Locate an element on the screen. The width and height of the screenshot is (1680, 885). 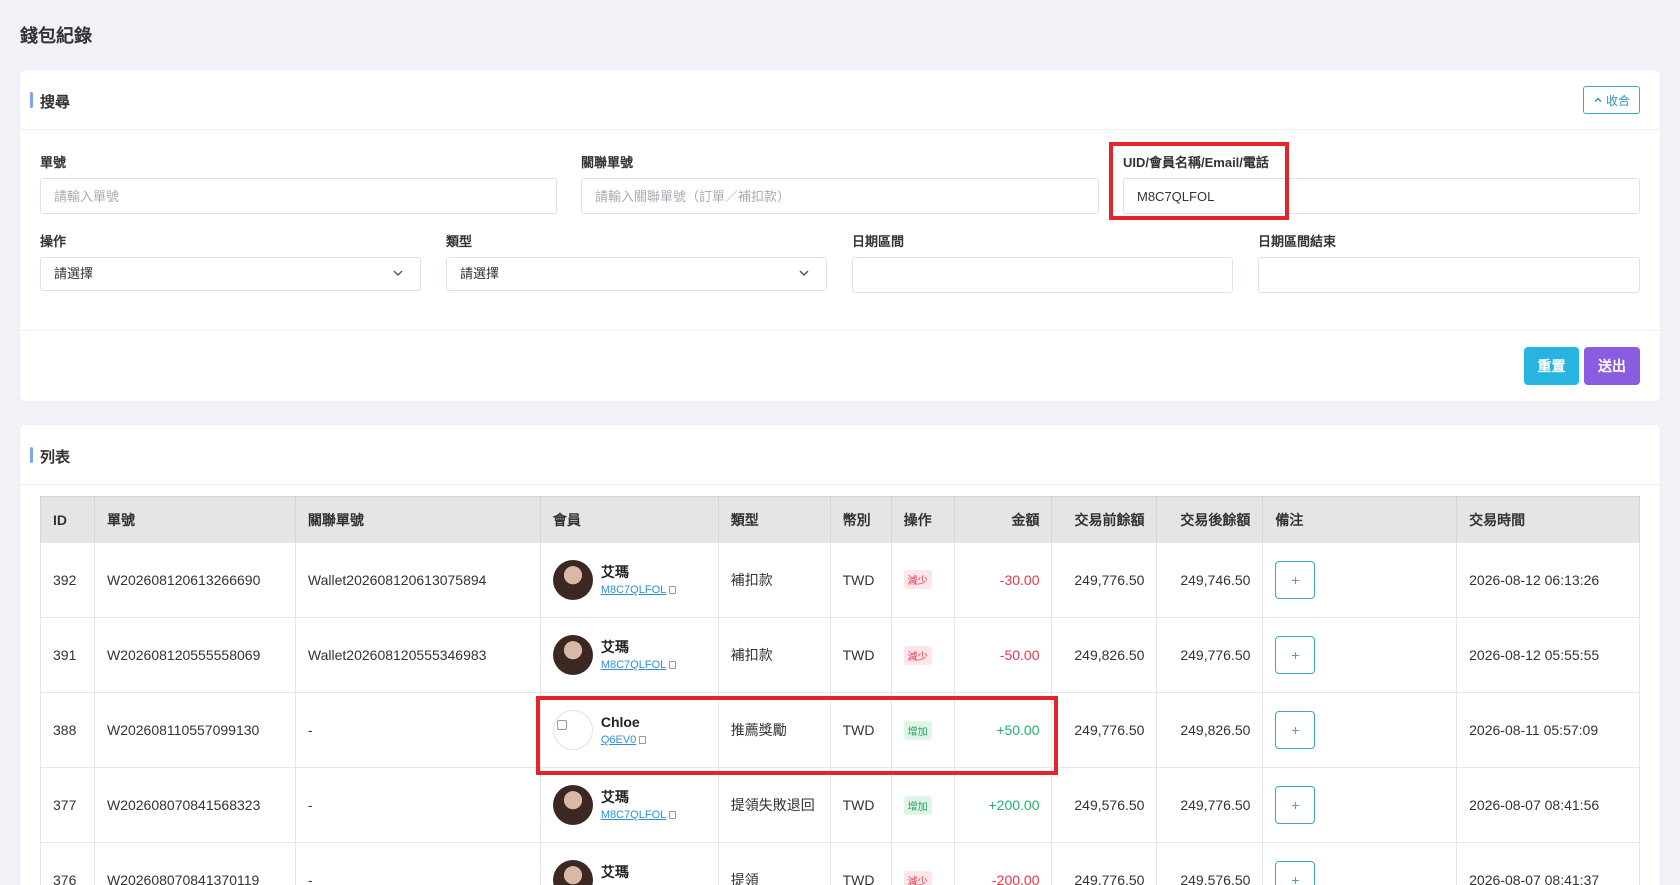
column-header: 操作 is located at coordinates (923, 519).